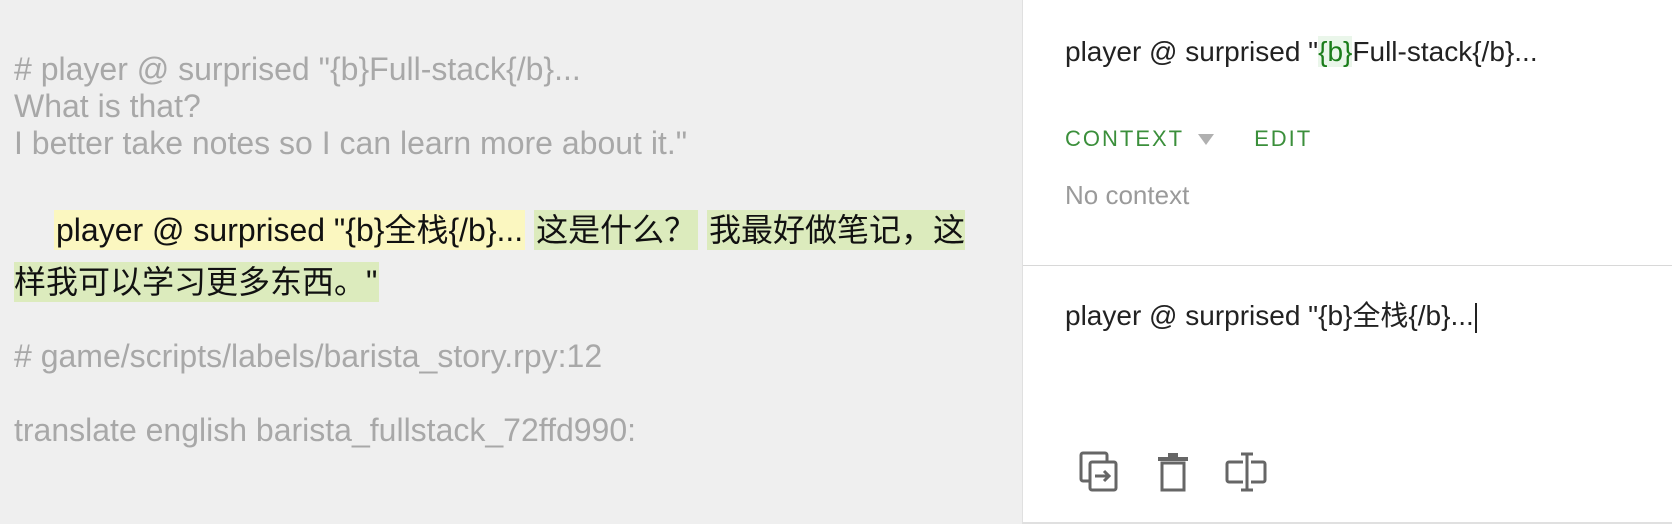 The image size is (1672, 524). What do you see at coordinates (1192, 51) in the screenshot?
I see `source-prefix: player @ surprised "` at bounding box center [1192, 51].